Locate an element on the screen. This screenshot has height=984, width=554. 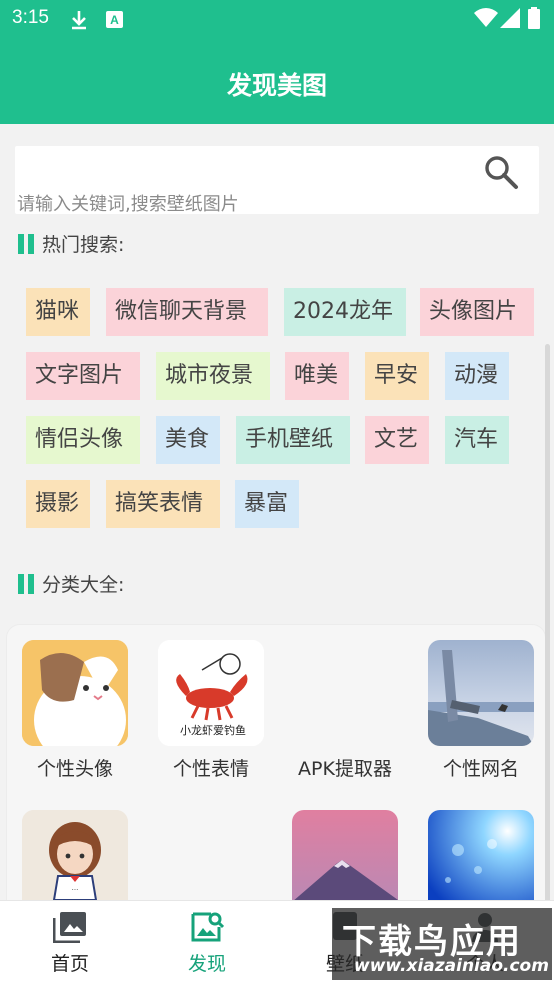
status-bar: 3:15 A is located at coordinates (277, 19).